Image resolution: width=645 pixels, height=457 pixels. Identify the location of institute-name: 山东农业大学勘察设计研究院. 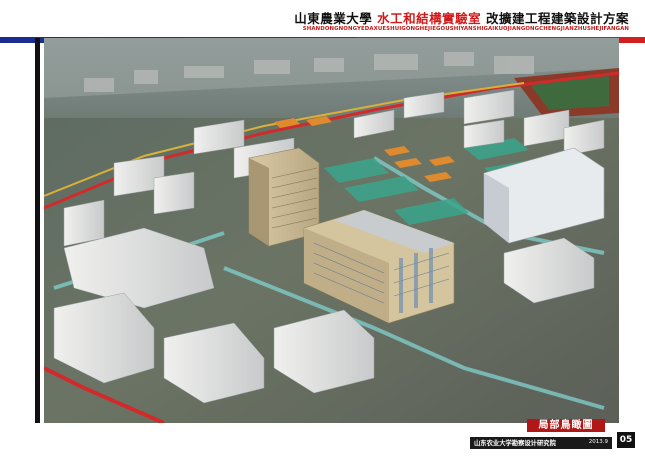
(515, 443).